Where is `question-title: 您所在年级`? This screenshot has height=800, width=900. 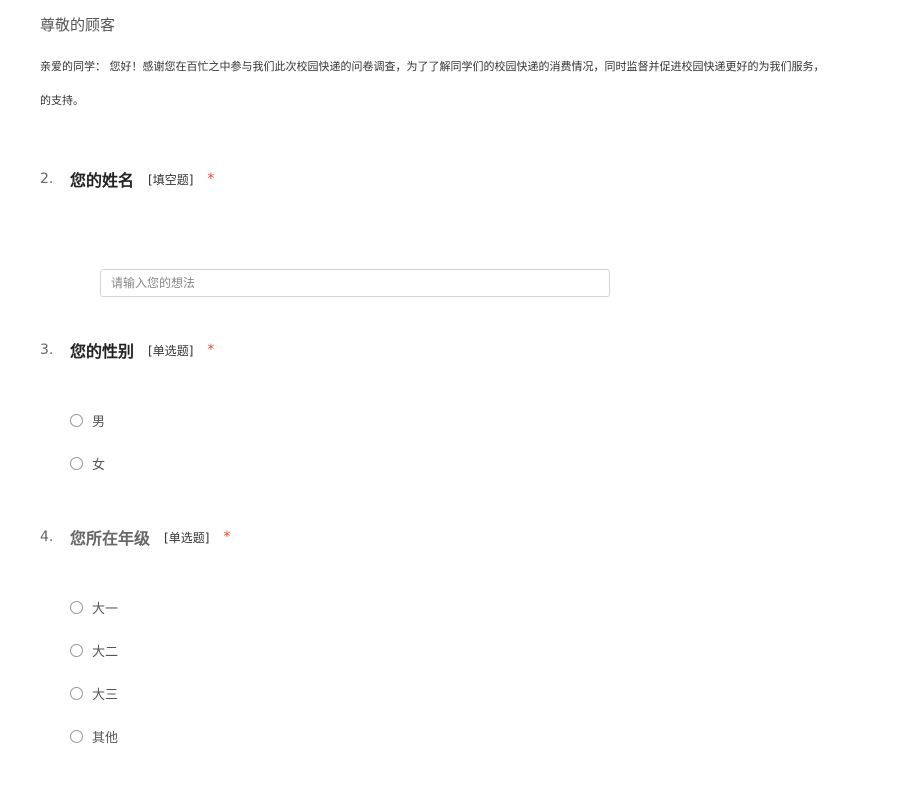 question-title: 您所在年级 is located at coordinates (110, 538).